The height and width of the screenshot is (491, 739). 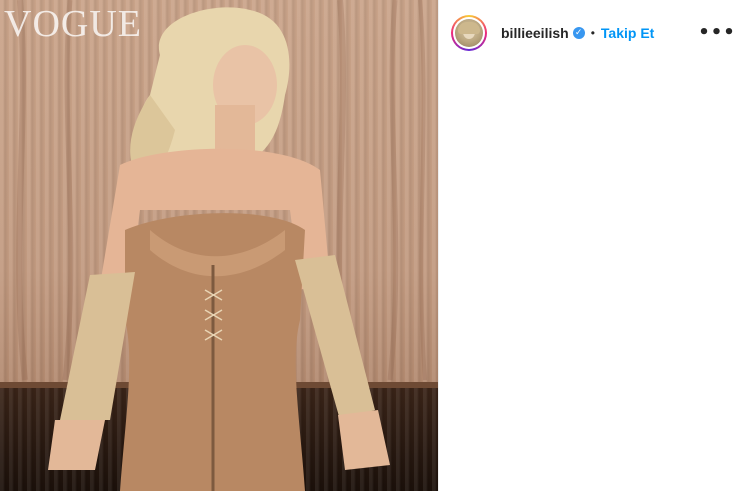 What do you see at coordinates (716, 33) in the screenshot?
I see `more-options-icon: •••` at bounding box center [716, 33].